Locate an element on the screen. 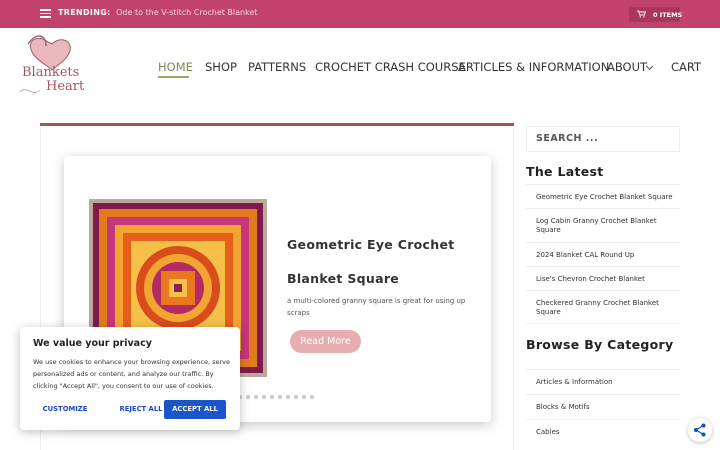 The image size is (720, 450). logo-text-heart: Heart is located at coordinates (65, 86).